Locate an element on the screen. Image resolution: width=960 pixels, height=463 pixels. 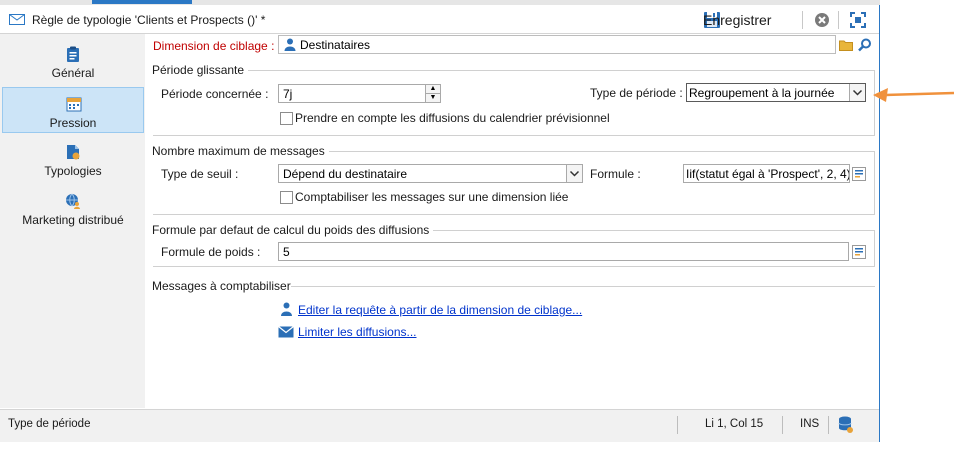
sidebar-item-typologies: Typologies is located at coordinates (73, 159).